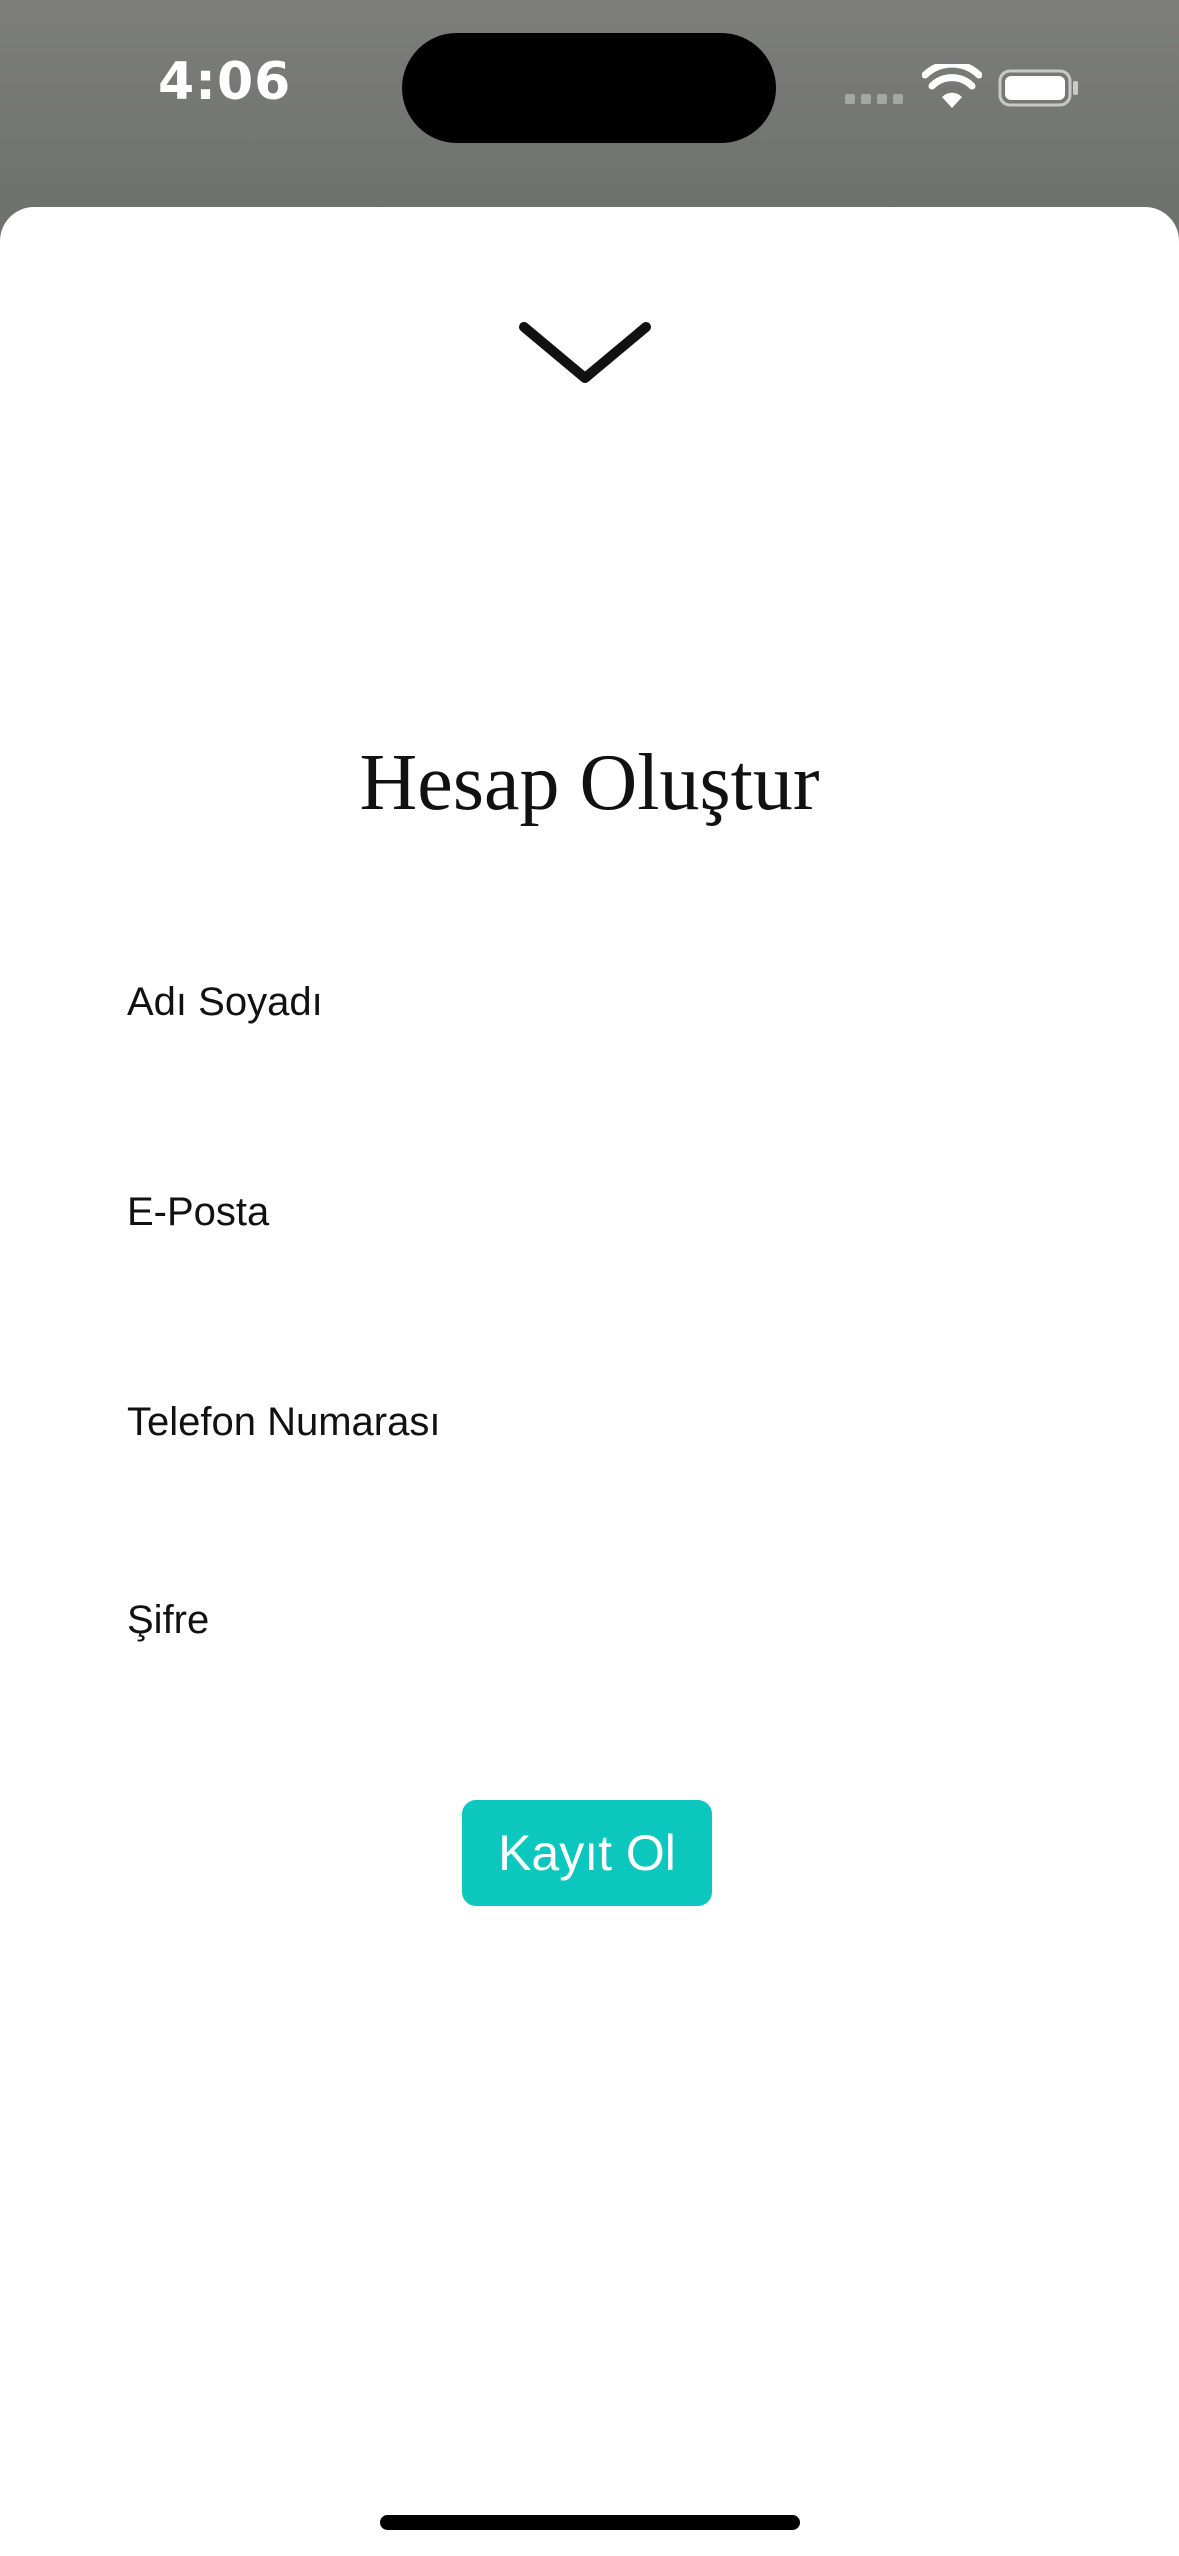 The image size is (1179, 2556). I want to click on password-placeholder: Şifre, so click(168, 1620).